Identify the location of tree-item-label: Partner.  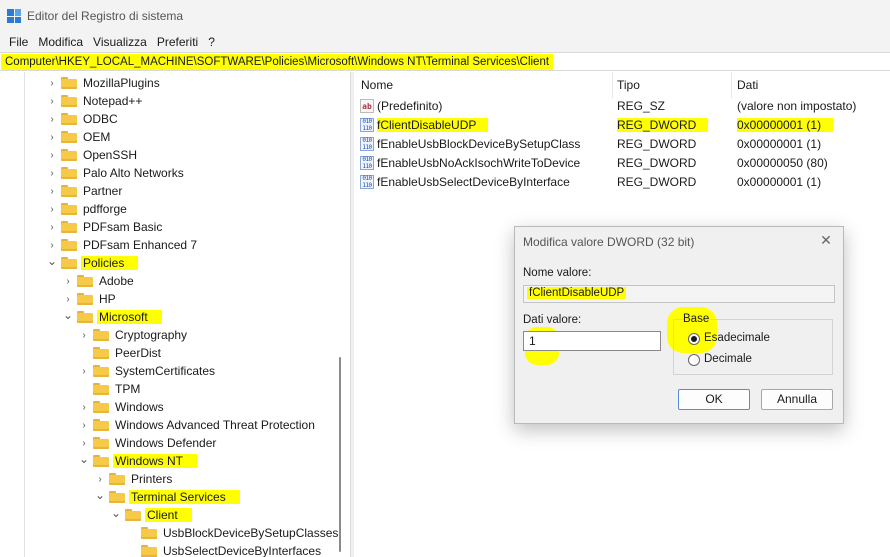
(102, 191).